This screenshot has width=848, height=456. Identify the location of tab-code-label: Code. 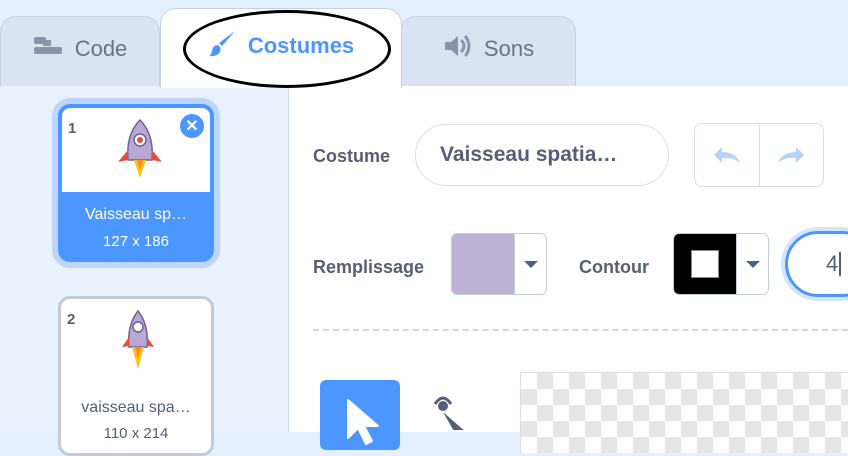
(101, 48).